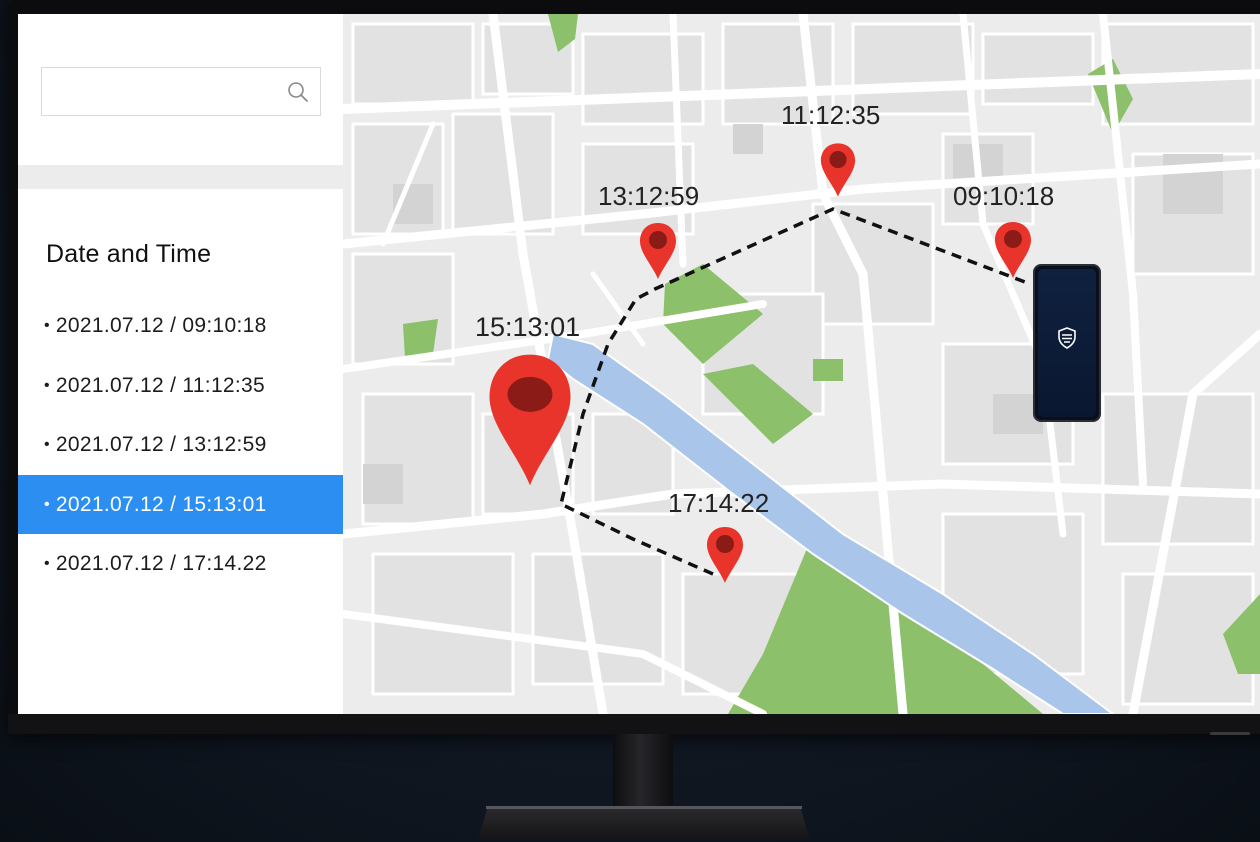 The image size is (1260, 842). What do you see at coordinates (649, 196) in the screenshot?
I see `marker-time-label: 13:12:59` at bounding box center [649, 196].